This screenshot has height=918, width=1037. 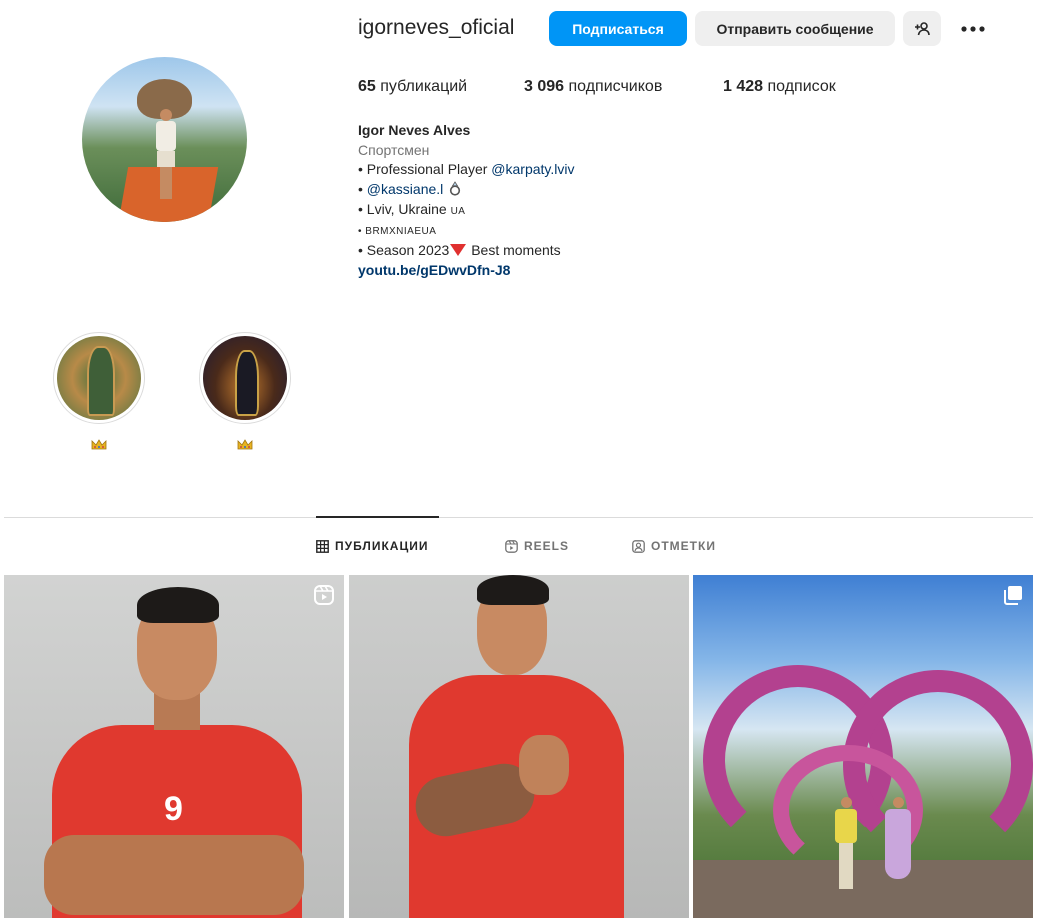 What do you see at coordinates (405, 189) in the screenshot?
I see `partner-mention-link: @kassiane.l` at bounding box center [405, 189].